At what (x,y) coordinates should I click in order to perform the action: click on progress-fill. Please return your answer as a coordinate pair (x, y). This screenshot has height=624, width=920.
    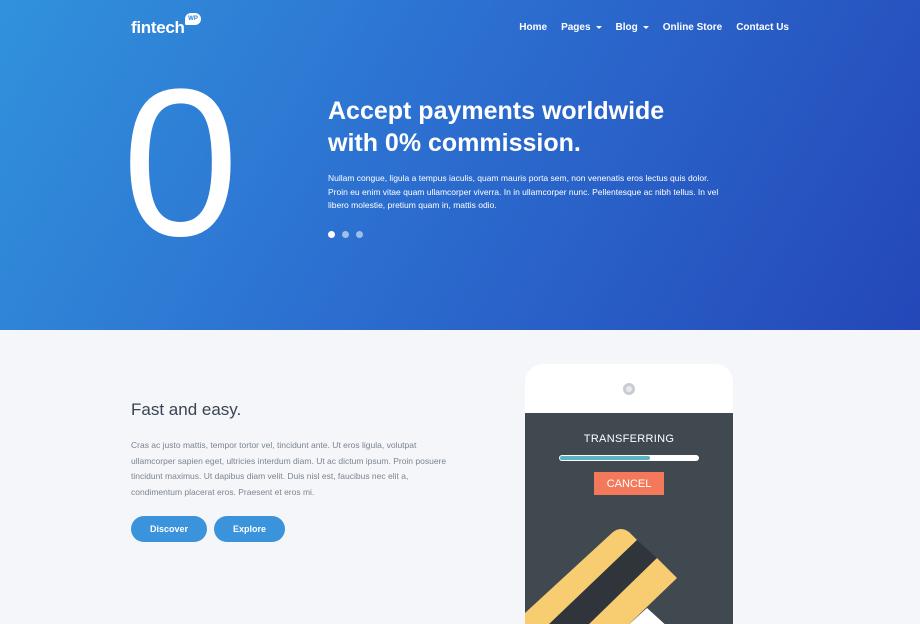
    Looking at the image, I should click on (605, 458).